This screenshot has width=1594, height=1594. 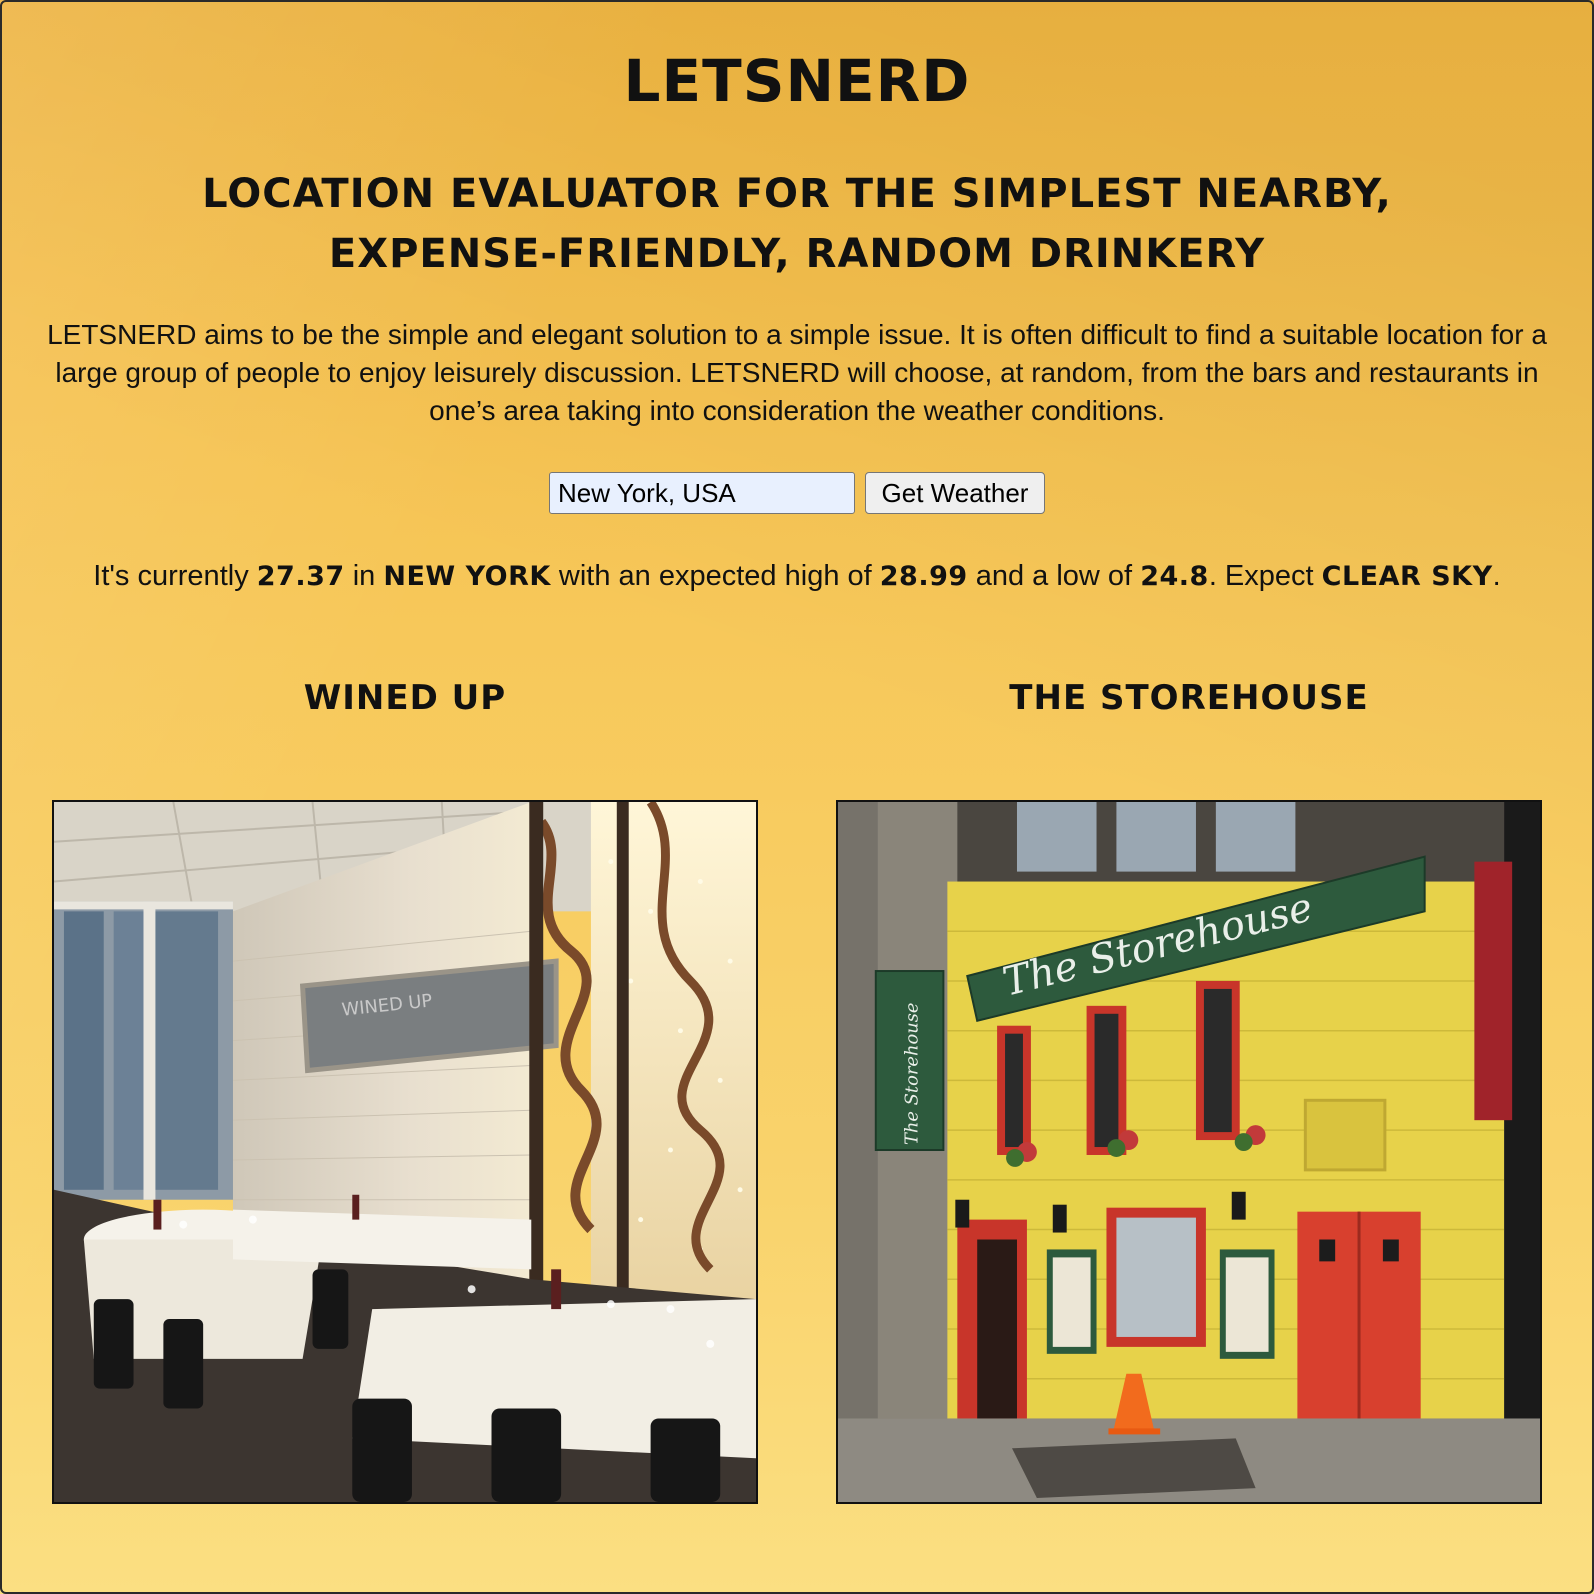 What do you see at coordinates (797, 81) in the screenshot?
I see `page-title: LETSNERD` at bounding box center [797, 81].